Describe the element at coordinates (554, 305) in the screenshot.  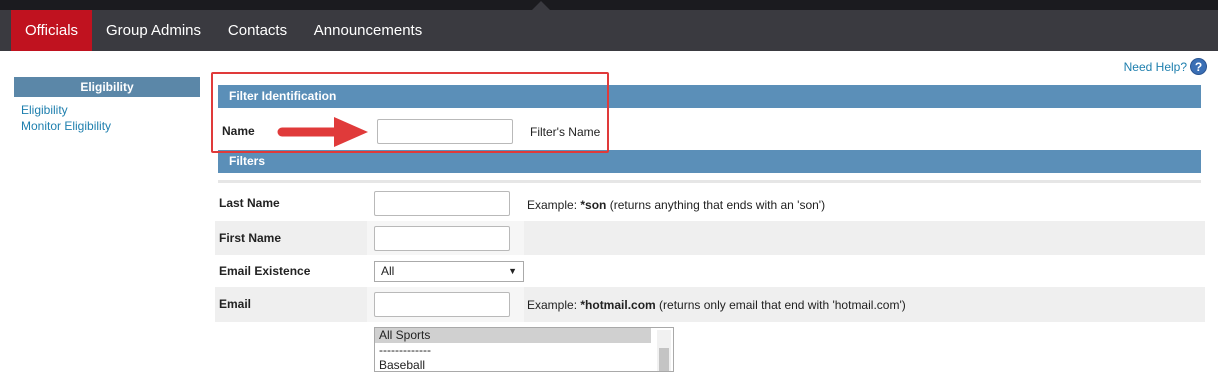
I see `email-hint-prefix: Example:` at that location.